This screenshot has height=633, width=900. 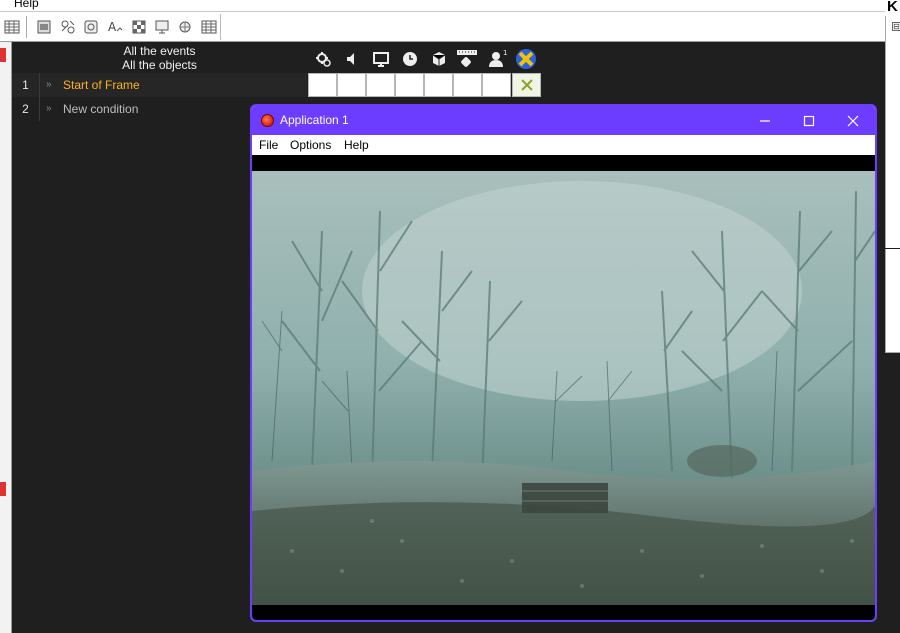 I want to click on app-icon, so click(x=267, y=120).